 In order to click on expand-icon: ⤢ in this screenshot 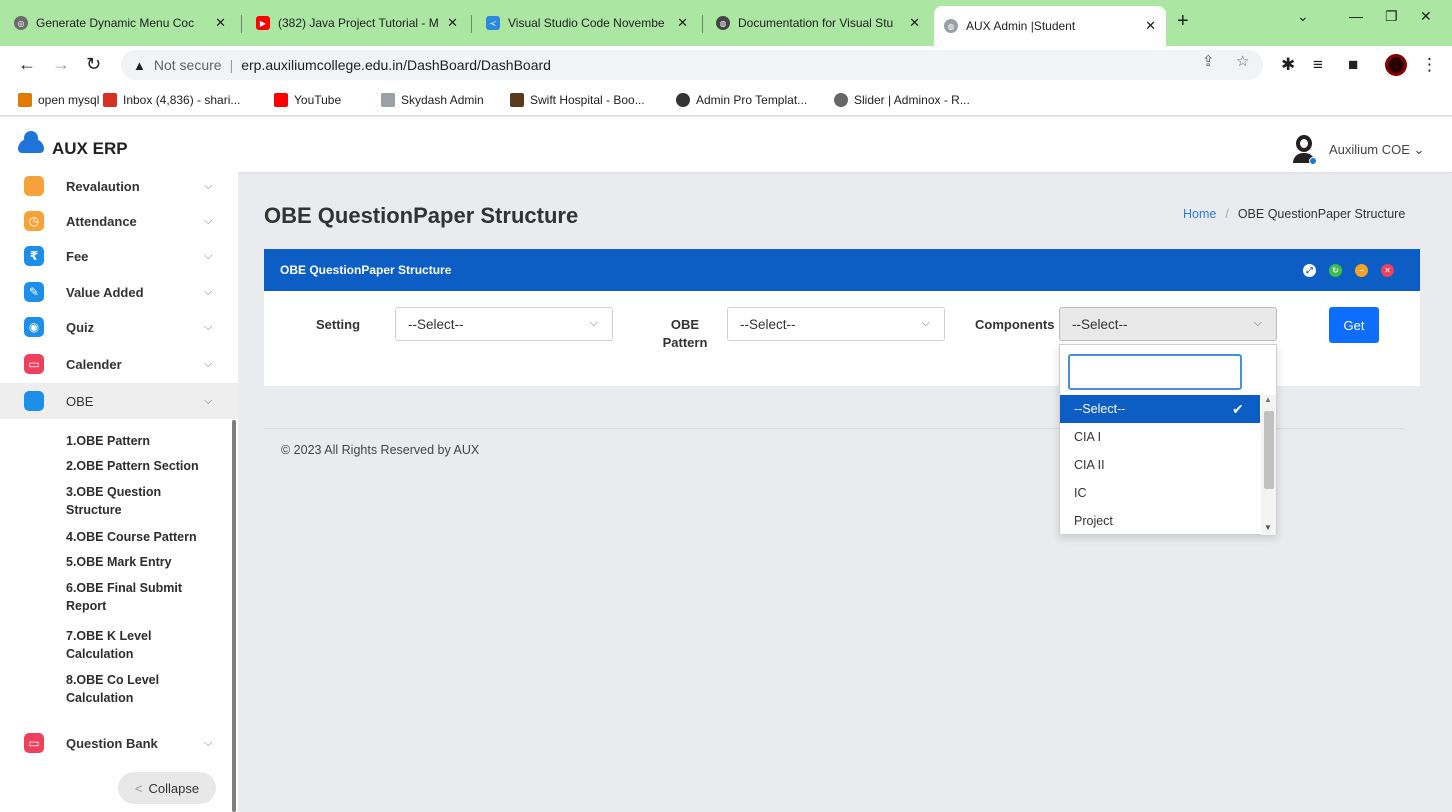, I will do `click(1309, 270)`.